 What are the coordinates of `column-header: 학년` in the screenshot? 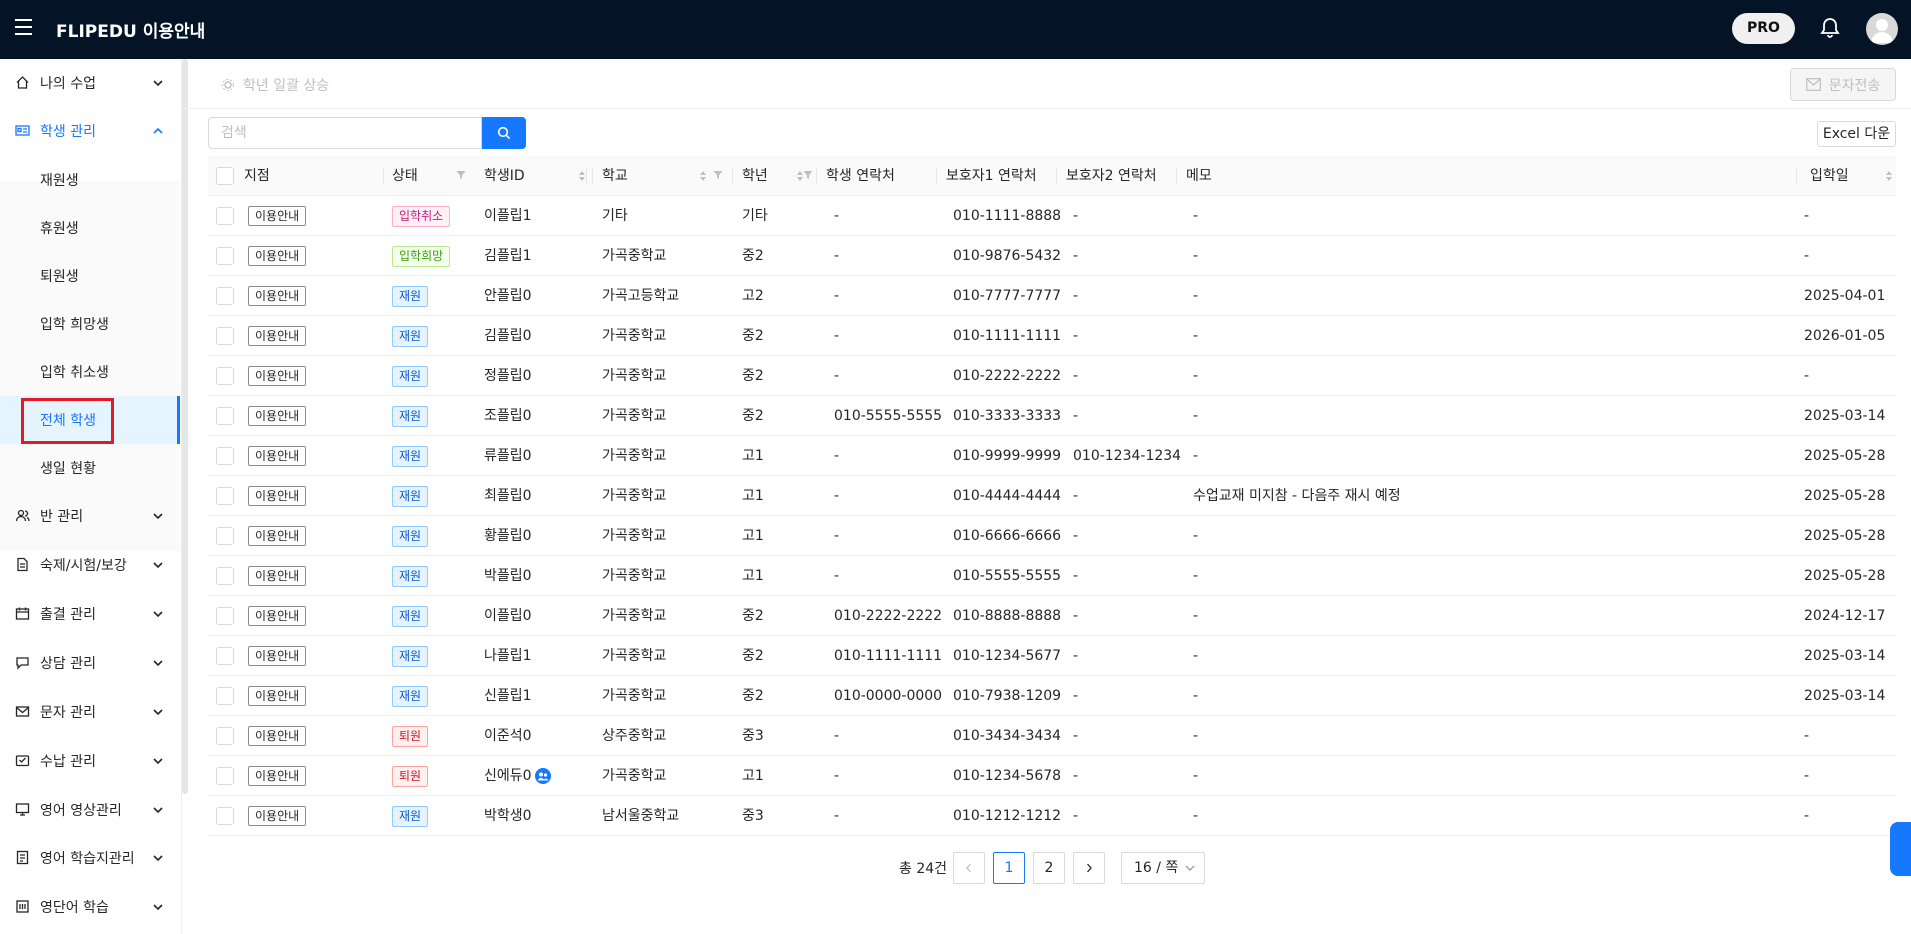 It's located at (755, 176).